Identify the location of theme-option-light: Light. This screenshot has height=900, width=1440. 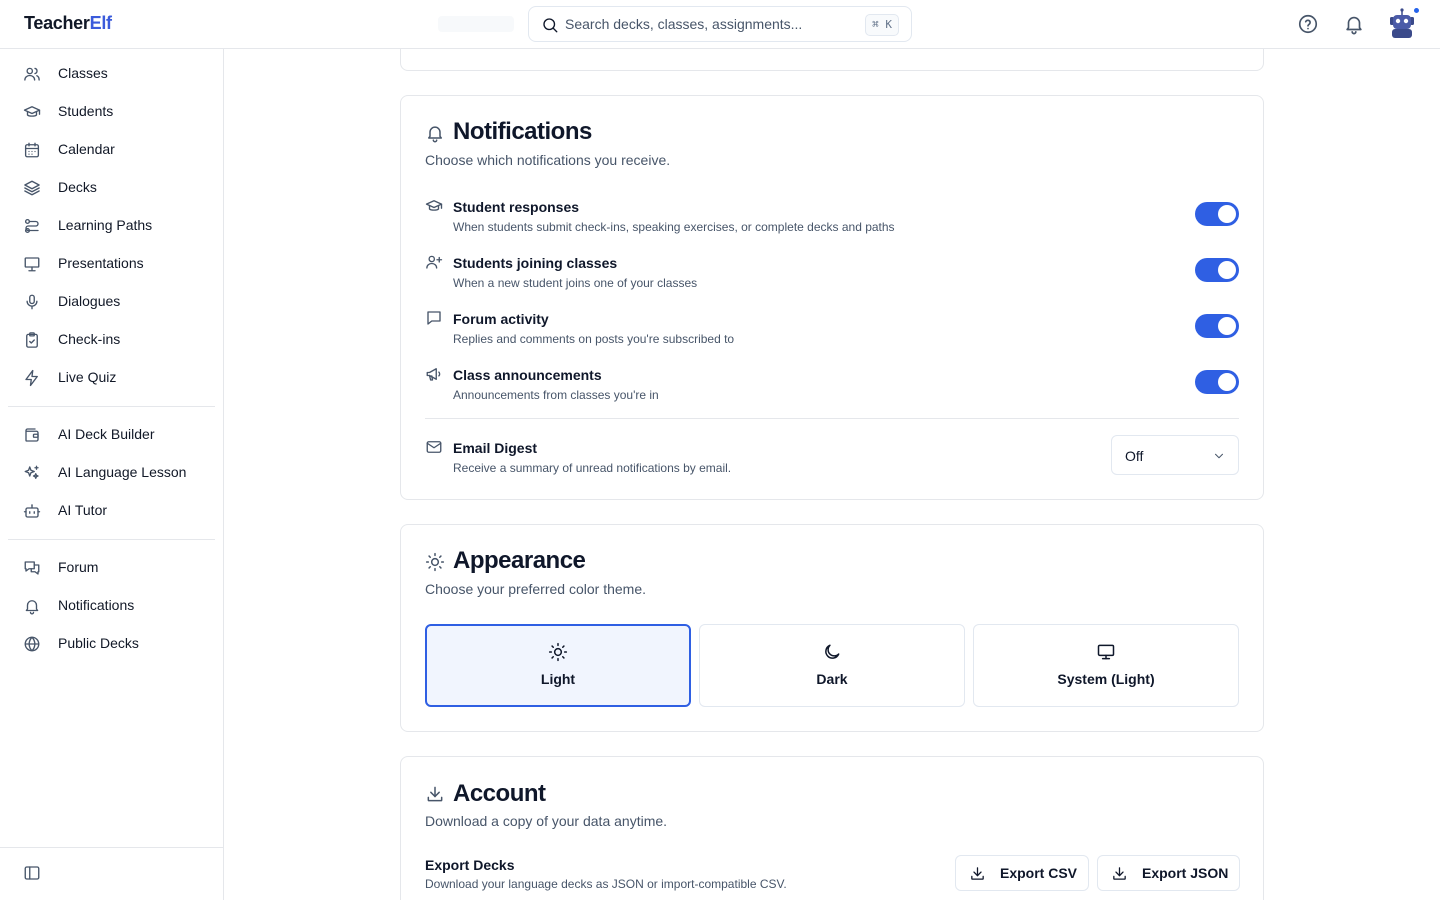
(558, 665).